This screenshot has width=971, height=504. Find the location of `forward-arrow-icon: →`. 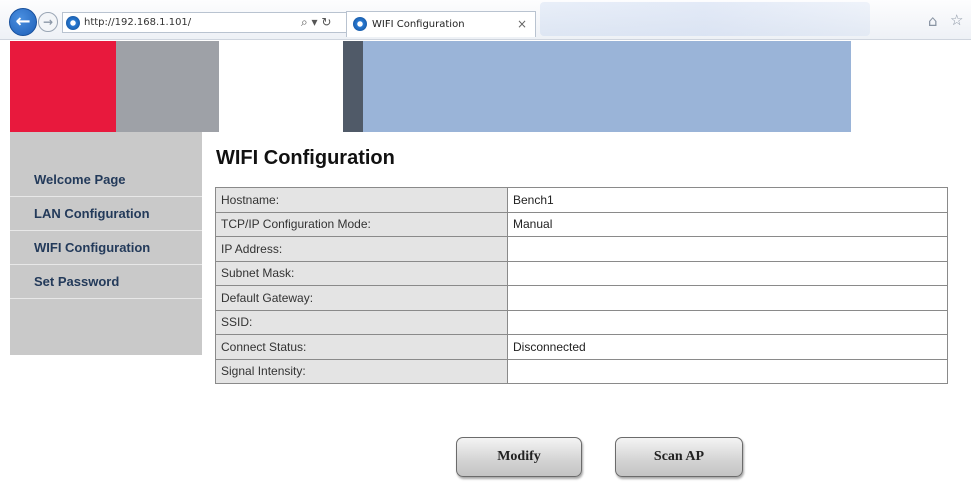

forward-arrow-icon: → is located at coordinates (48, 22).